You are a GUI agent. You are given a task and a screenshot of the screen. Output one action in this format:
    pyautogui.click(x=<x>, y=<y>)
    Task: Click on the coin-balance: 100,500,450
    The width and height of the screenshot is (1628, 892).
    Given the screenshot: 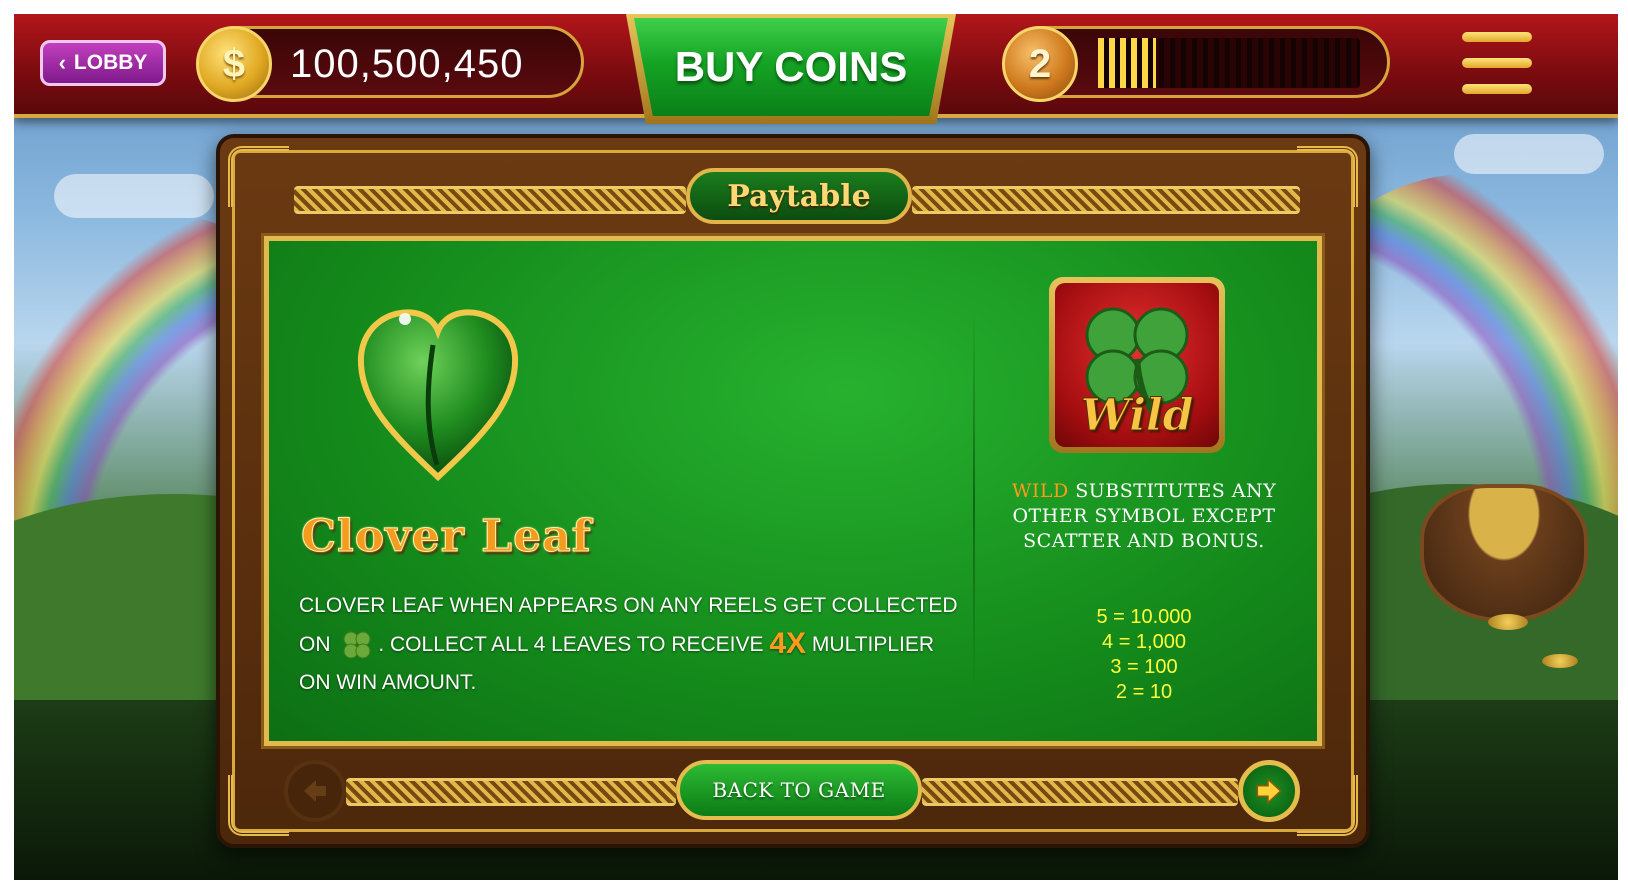 What is the action you would take?
    pyautogui.click(x=407, y=64)
    